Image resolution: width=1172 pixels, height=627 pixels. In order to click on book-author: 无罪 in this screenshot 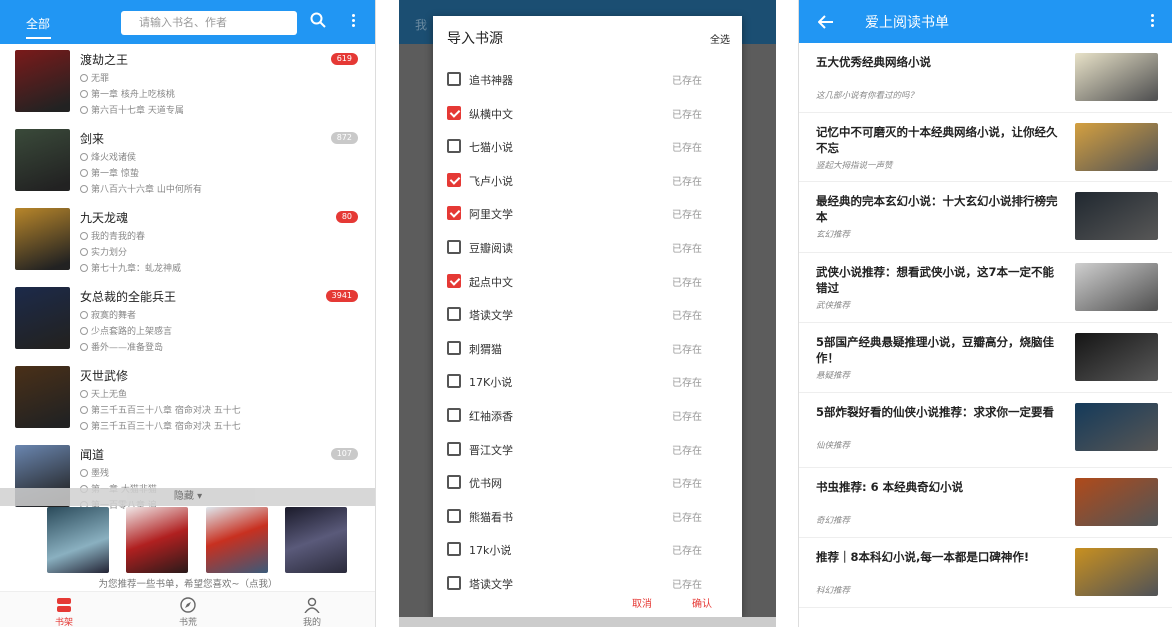, I will do `click(94, 77)`.